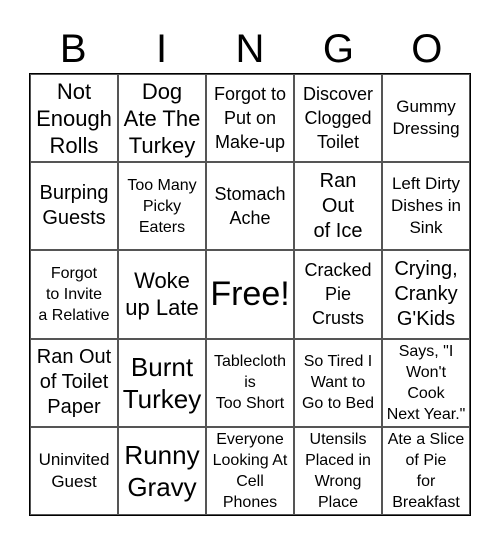  I want to click on free-space: Free!, so click(250, 294).